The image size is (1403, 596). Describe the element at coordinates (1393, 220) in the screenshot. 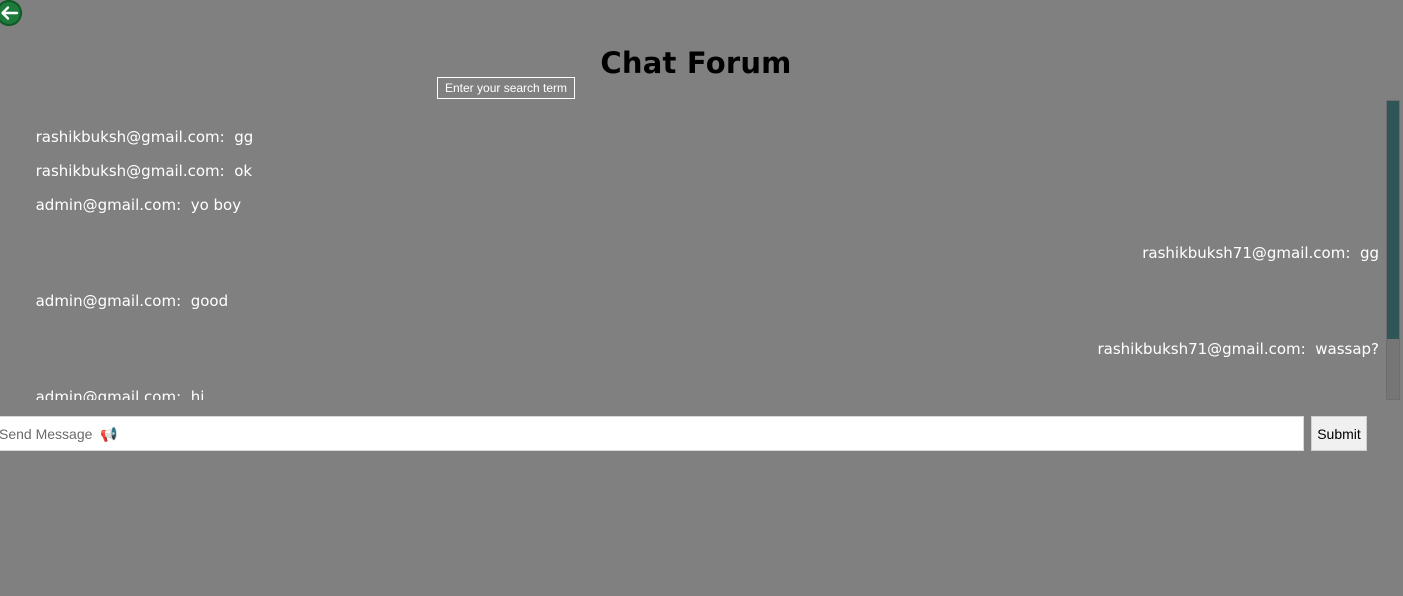

I see `scrollbar-thumb` at that location.